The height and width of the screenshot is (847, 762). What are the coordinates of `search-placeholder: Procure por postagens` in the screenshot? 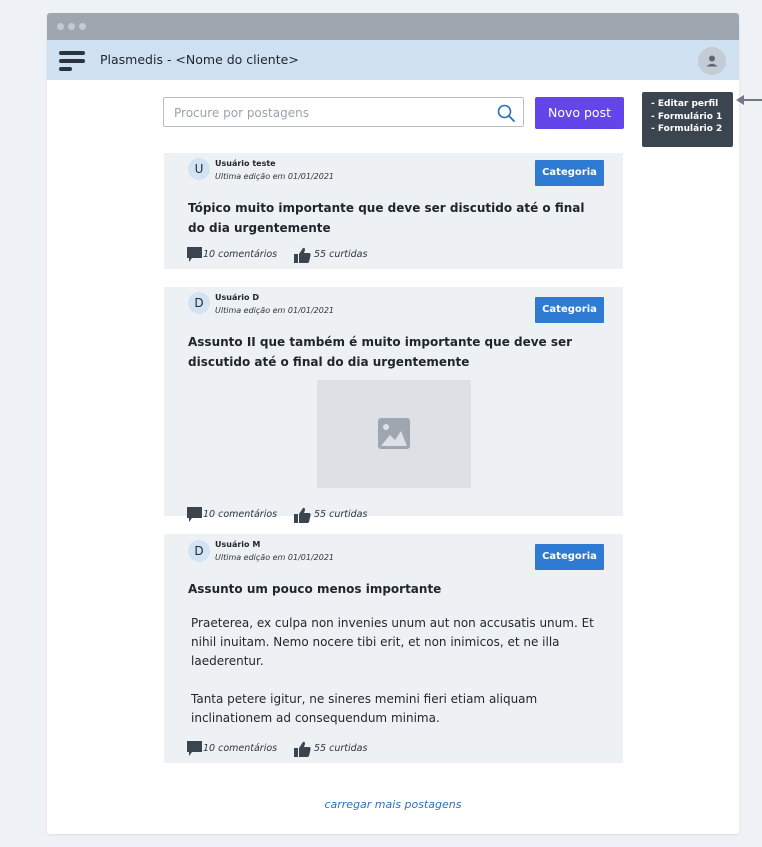 It's located at (241, 113).